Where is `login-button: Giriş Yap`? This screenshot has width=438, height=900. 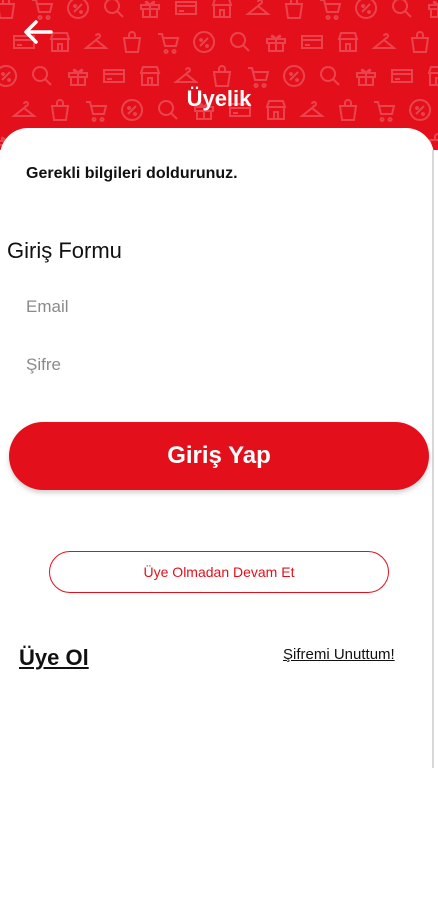 login-button: Giriş Yap is located at coordinates (219, 456).